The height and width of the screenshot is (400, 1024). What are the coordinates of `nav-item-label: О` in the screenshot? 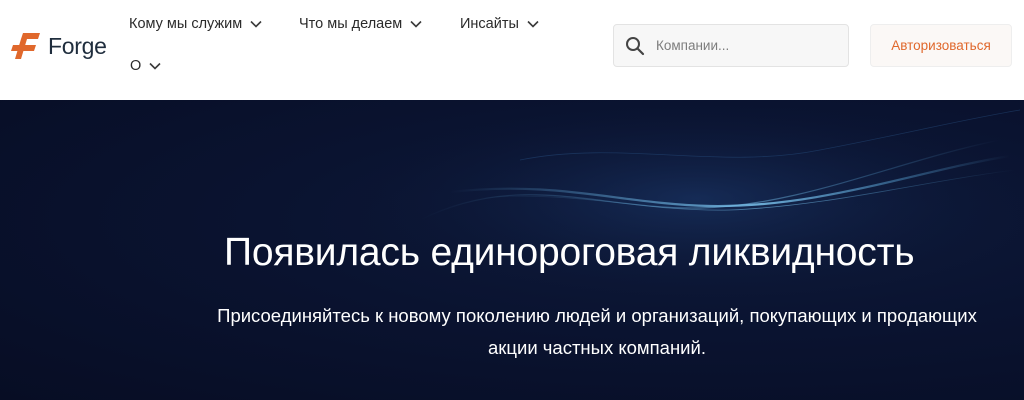 It's located at (136, 66).